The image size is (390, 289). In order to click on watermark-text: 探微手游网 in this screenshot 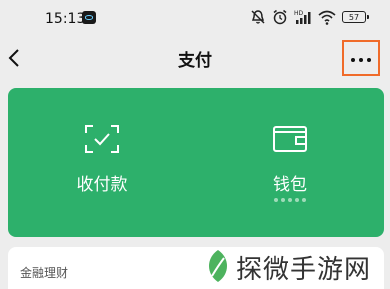, I will do `click(304, 270)`.